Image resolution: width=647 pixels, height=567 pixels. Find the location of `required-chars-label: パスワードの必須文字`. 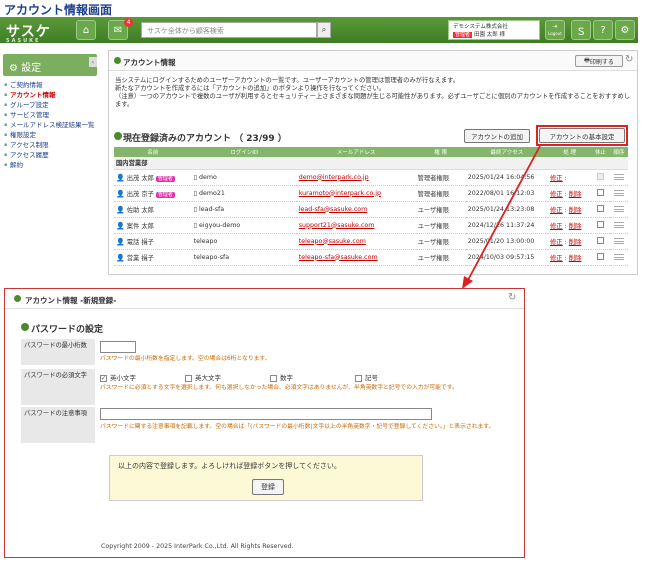

required-chars-label: パスワードの必須文字 is located at coordinates (58, 387).